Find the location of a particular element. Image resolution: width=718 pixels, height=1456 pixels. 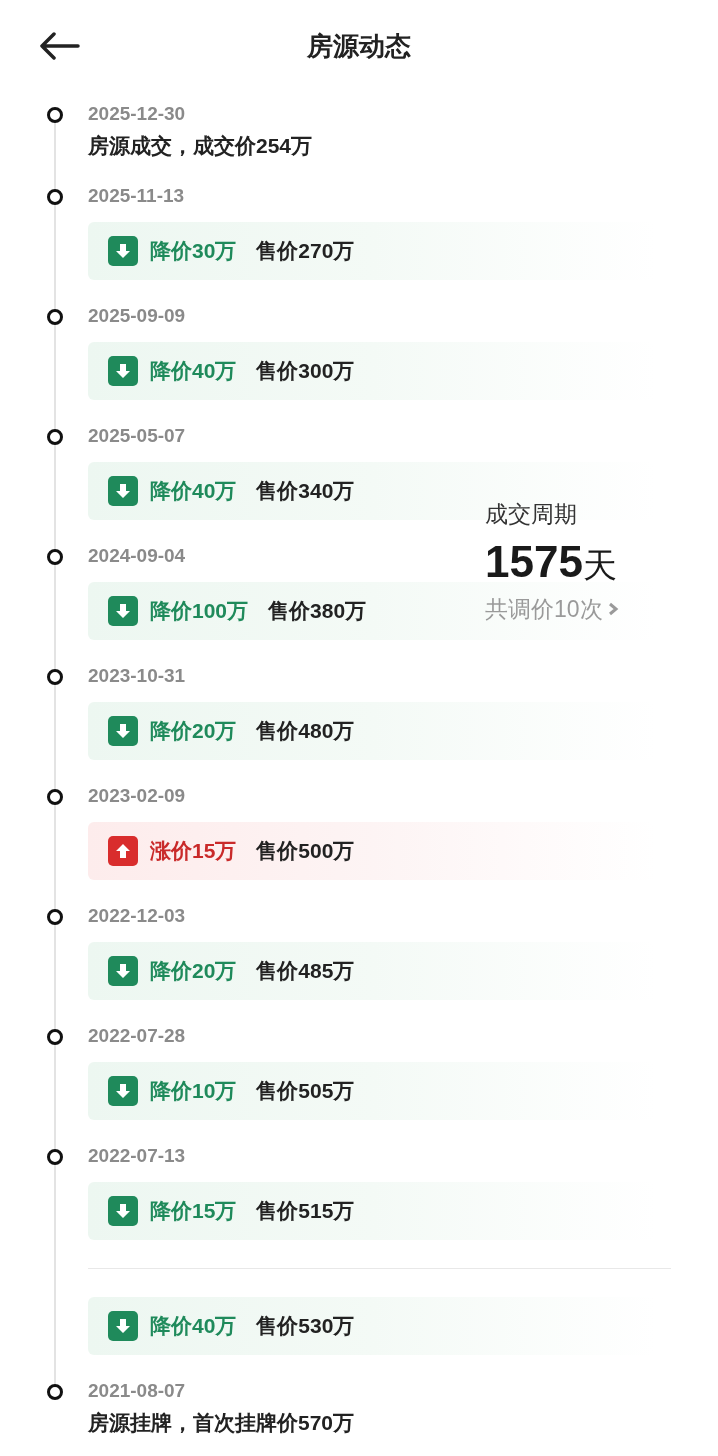

days-unit: 天 is located at coordinates (599, 565).